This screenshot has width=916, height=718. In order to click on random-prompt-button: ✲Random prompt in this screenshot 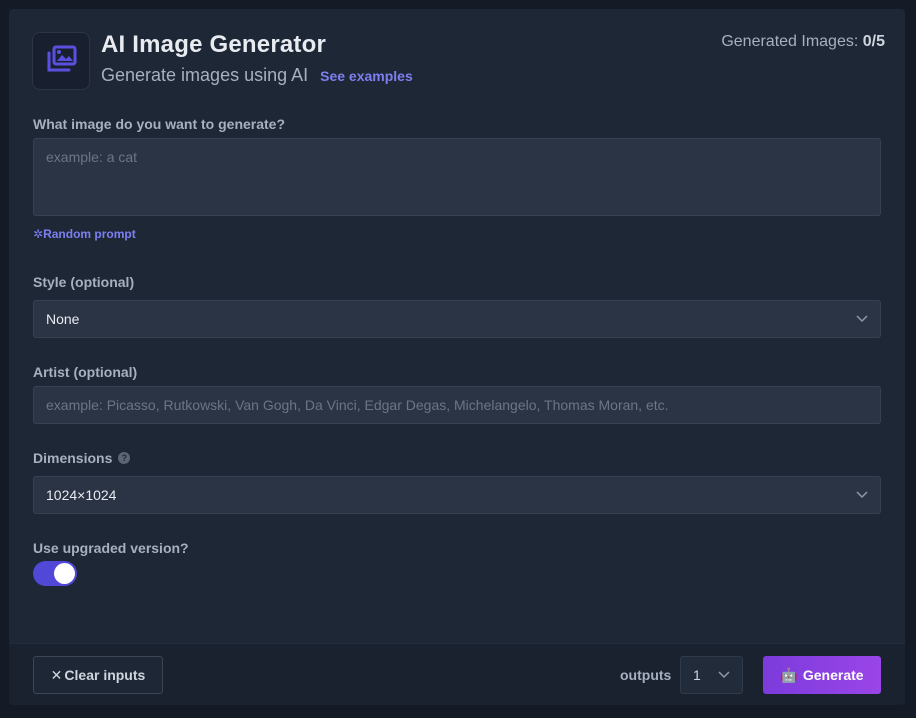, I will do `click(84, 234)`.